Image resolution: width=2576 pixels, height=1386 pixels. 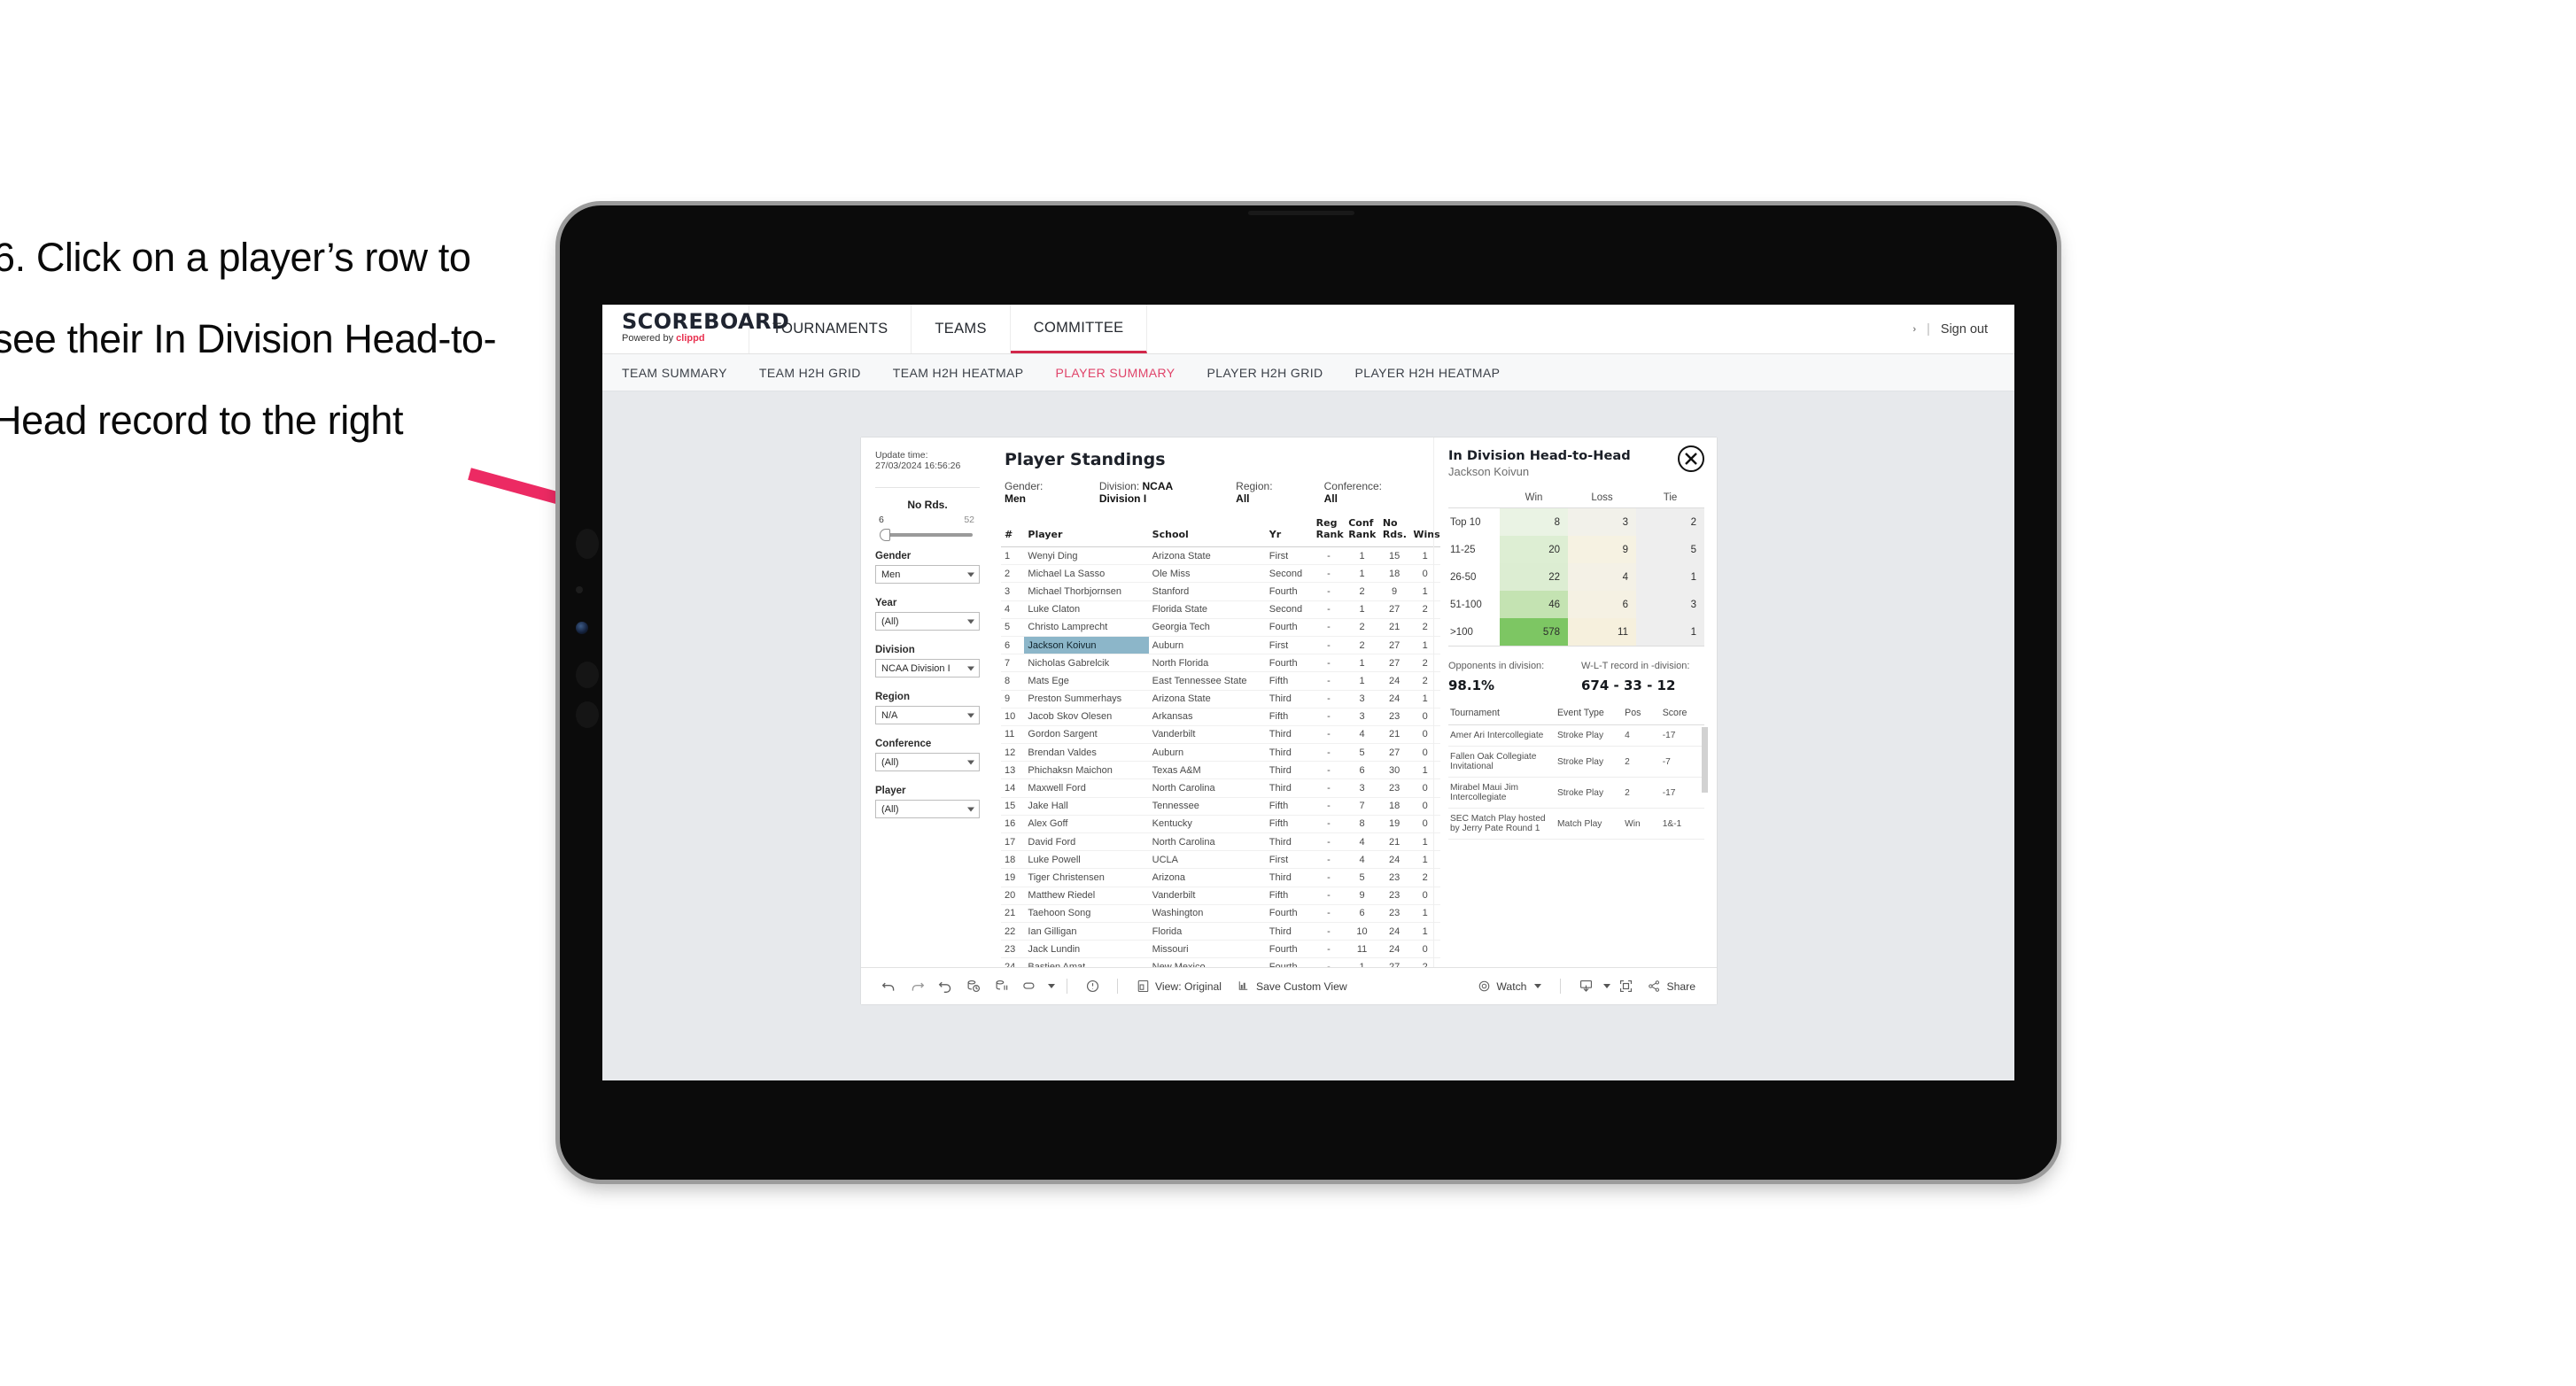 What do you see at coordinates (1220, 807) in the screenshot?
I see `table-row: 15 Jake Hall Tennessee Fifth -7 18 0` at bounding box center [1220, 807].